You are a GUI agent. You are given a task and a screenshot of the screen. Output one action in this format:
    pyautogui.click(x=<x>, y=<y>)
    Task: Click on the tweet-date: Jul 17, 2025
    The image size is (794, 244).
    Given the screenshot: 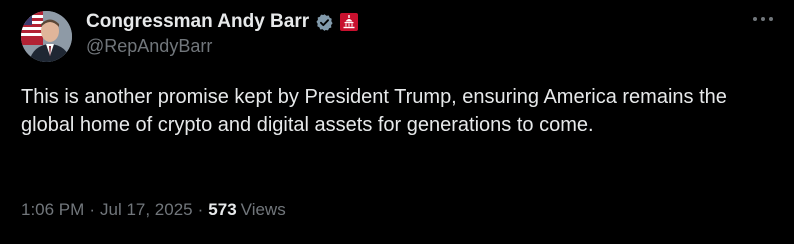 What is the action you would take?
    pyautogui.click(x=146, y=210)
    